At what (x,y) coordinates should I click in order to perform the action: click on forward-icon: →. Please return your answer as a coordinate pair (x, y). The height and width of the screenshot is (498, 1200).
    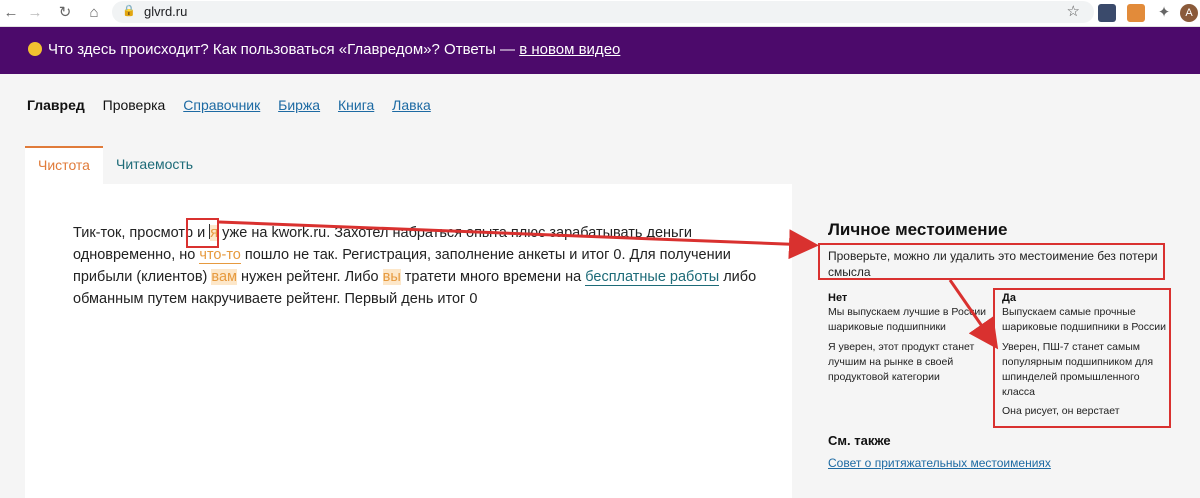
    Looking at the image, I should click on (35, 13).